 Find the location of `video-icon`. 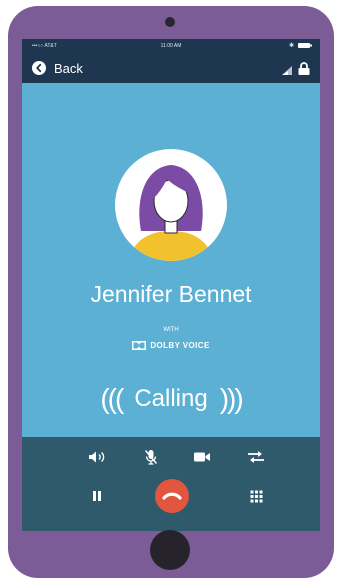

video-icon is located at coordinates (202, 457).